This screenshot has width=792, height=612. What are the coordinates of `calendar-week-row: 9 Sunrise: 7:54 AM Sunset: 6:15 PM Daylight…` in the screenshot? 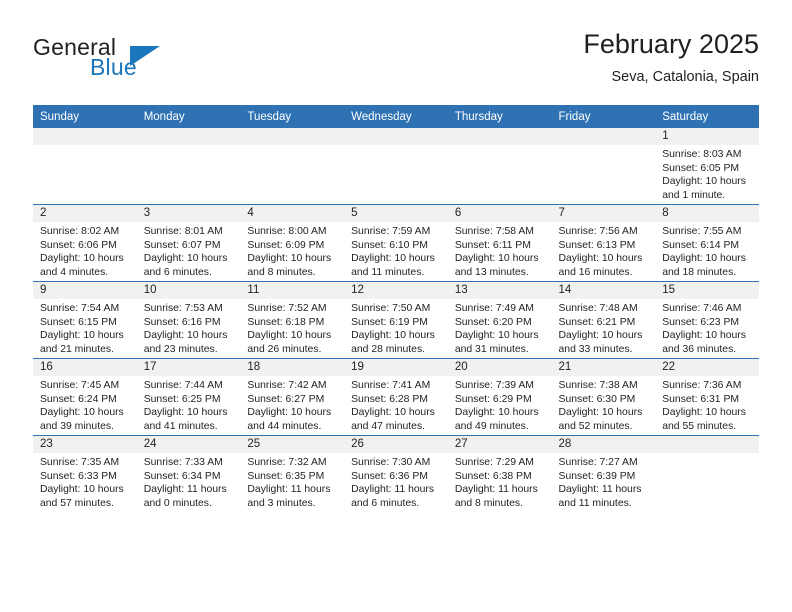 It's located at (396, 320).